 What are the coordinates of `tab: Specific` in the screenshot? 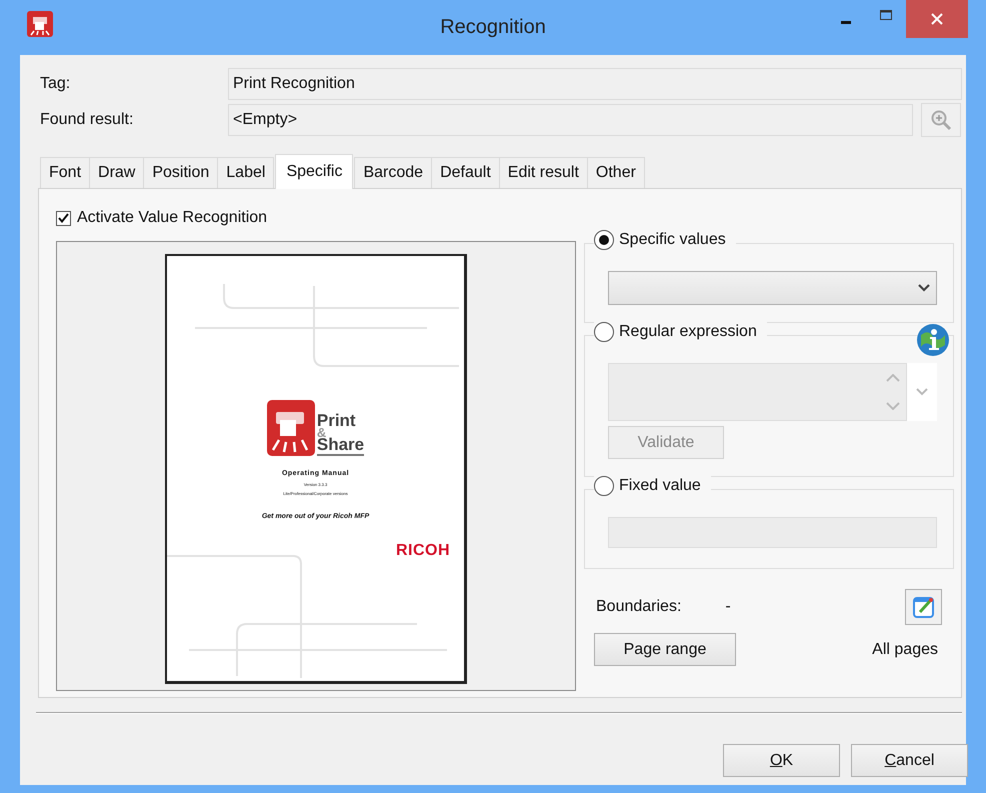 It's located at (314, 171).